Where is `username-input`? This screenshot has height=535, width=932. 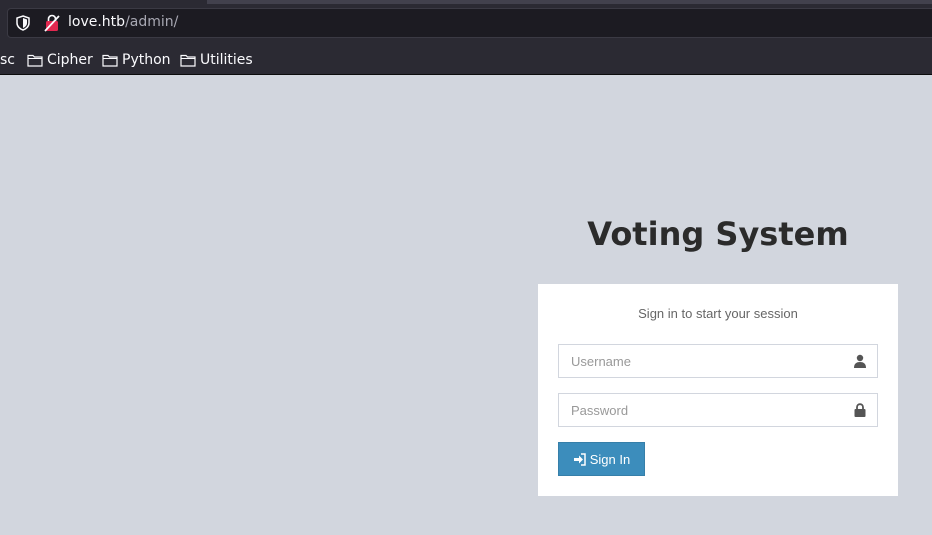 username-input is located at coordinates (718, 361).